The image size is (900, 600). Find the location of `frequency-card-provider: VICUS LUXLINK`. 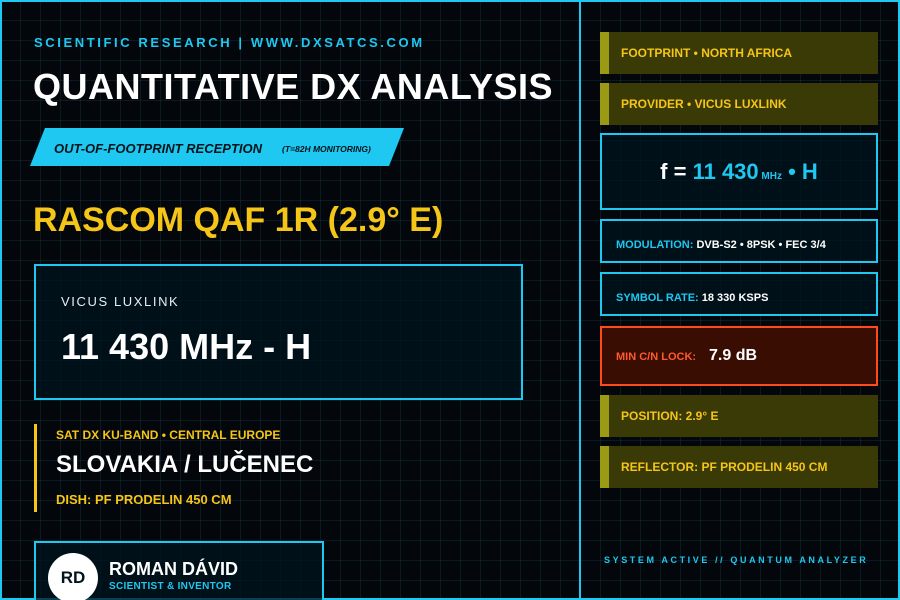

frequency-card-provider: VICUS LUXLINK is located at coordinates (120, 301).